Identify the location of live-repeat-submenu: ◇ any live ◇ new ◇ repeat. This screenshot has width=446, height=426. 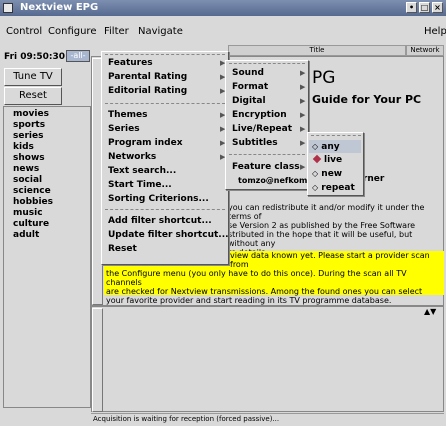
(335, 164).